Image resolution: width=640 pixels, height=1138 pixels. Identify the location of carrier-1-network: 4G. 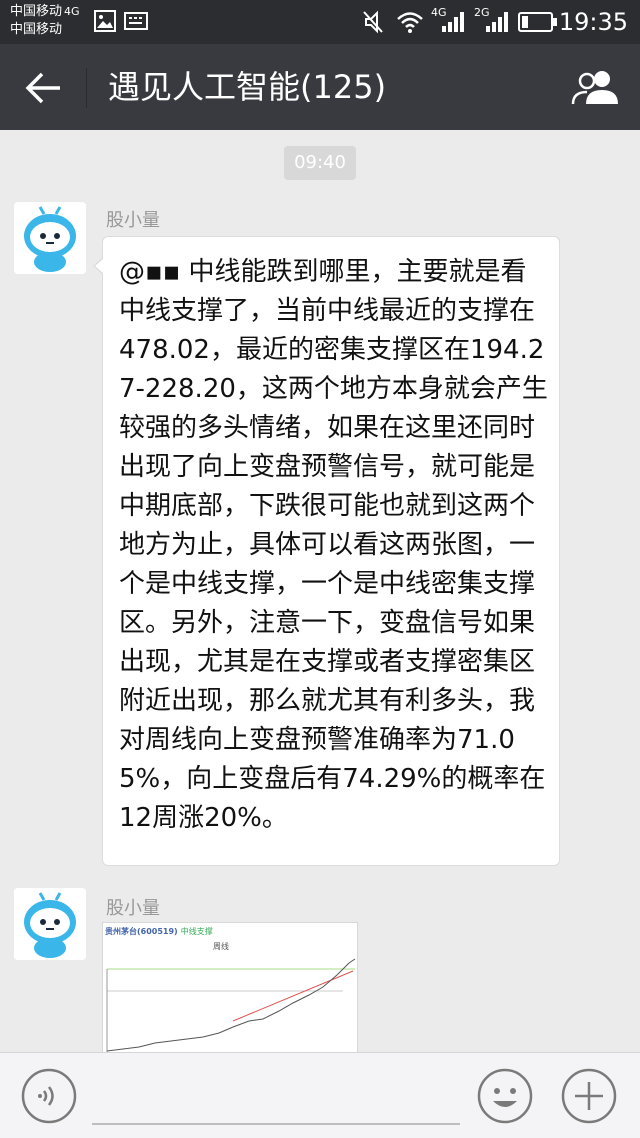
(72, 11).